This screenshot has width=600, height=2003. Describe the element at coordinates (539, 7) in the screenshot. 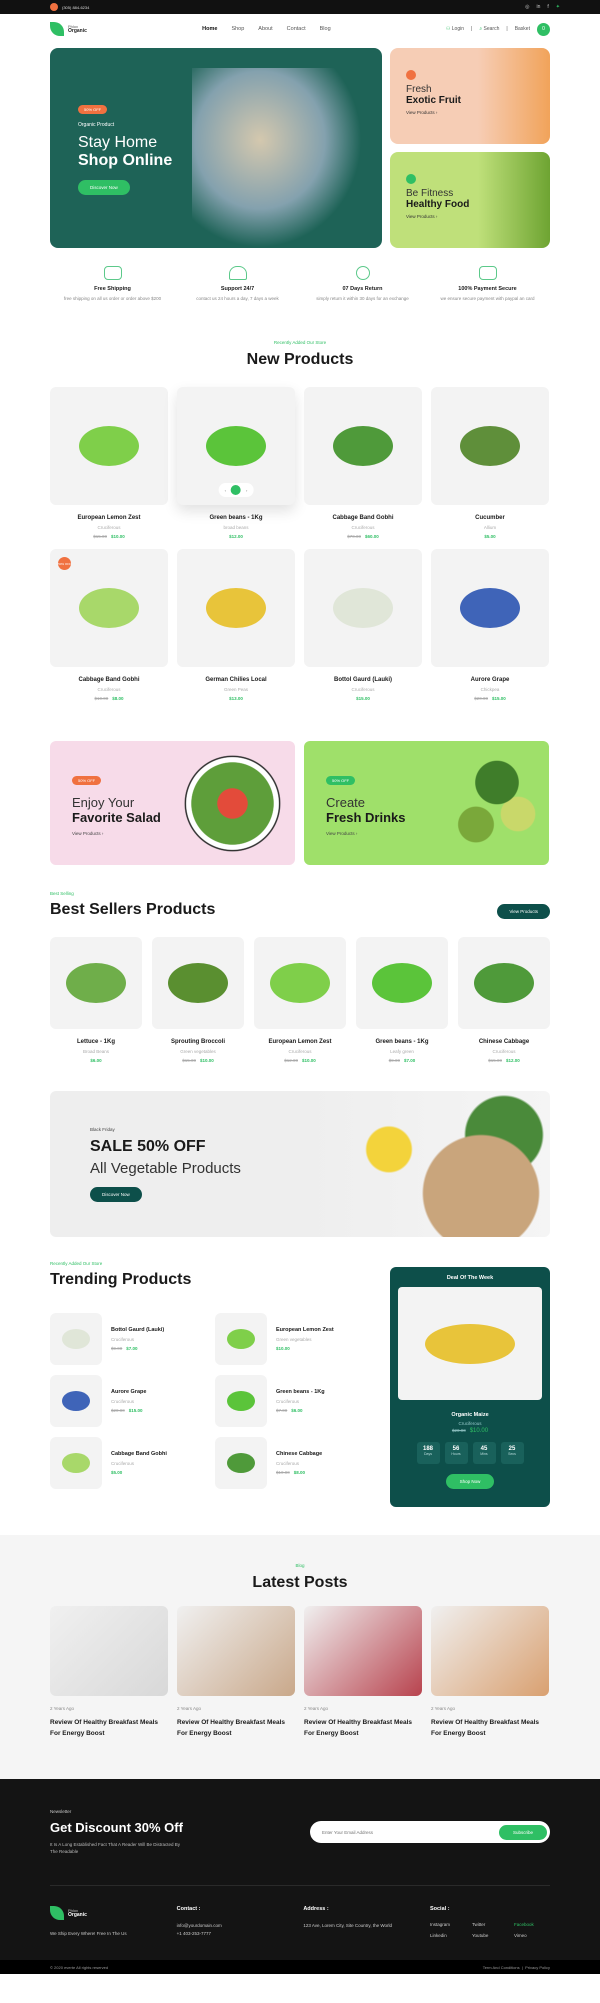

I see `linkedin-icon: in` at that location.